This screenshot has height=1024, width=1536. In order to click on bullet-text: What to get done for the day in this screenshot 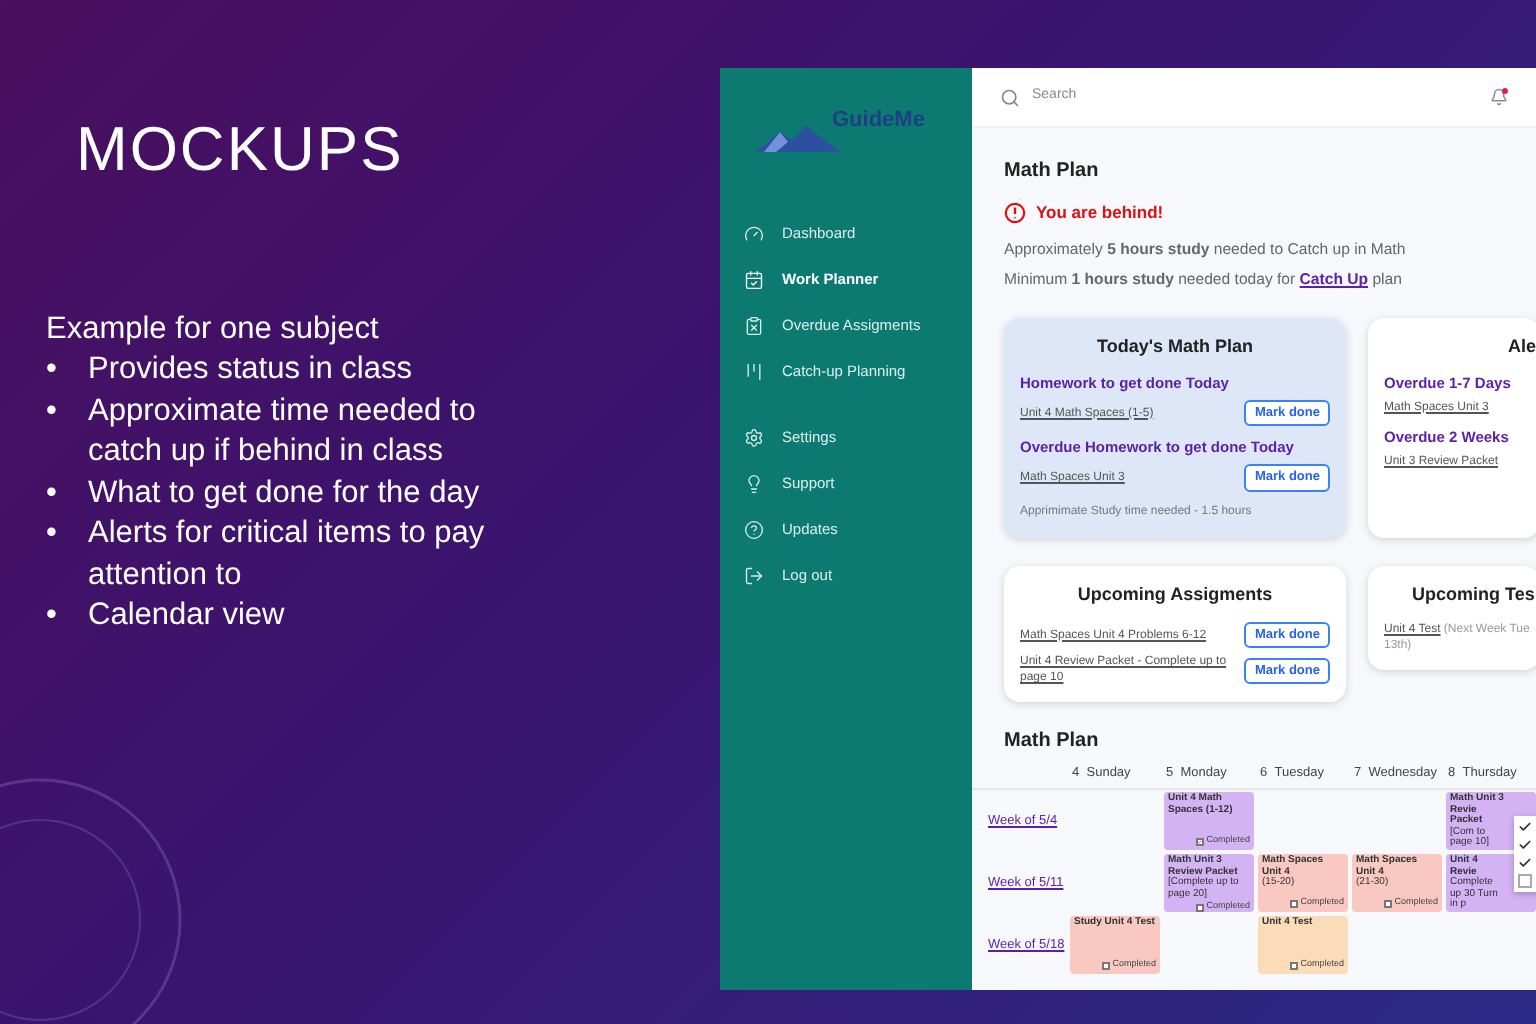, I will do `click(285, 493)`.